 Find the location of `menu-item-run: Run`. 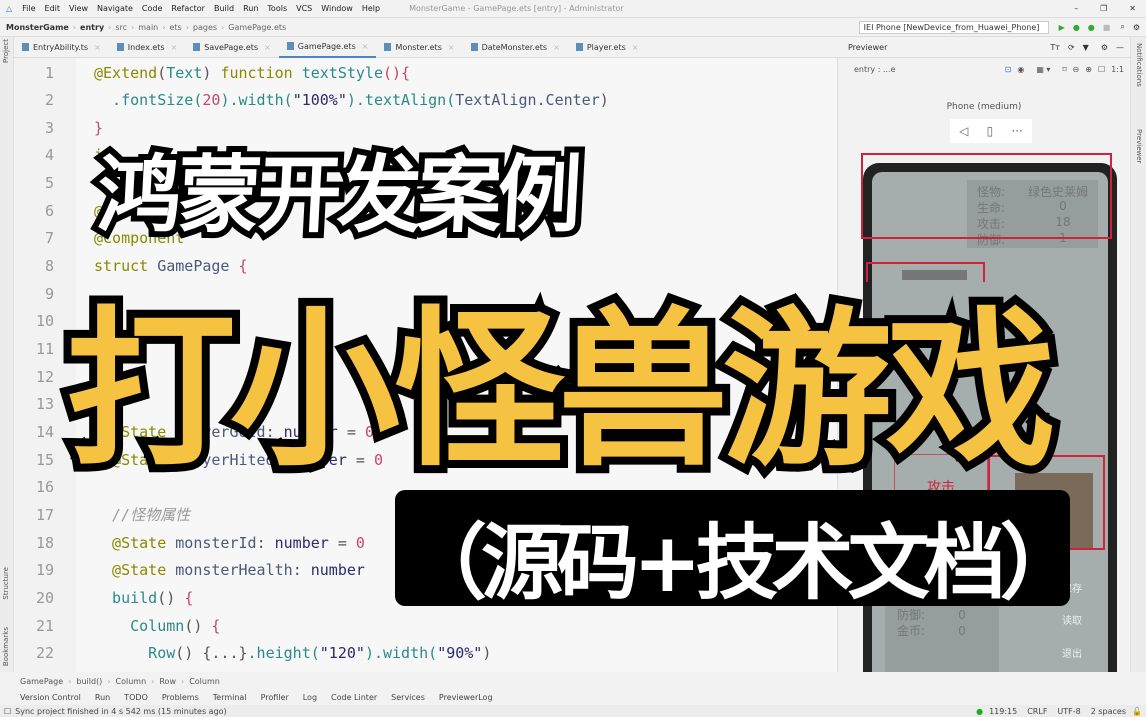

menu-item-run: Run is located at coordinates (250, 8).